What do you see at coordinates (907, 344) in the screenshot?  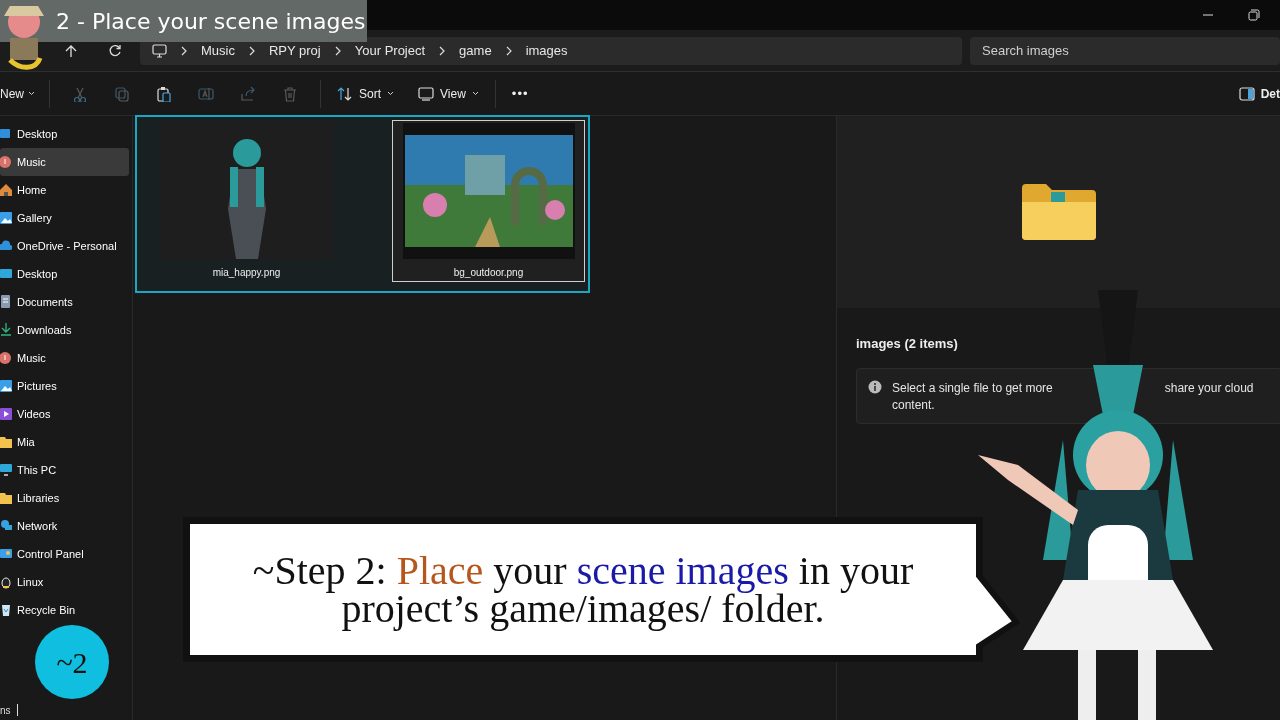 I see `details-title: images (2 items)` at bounding box center [907, 344].